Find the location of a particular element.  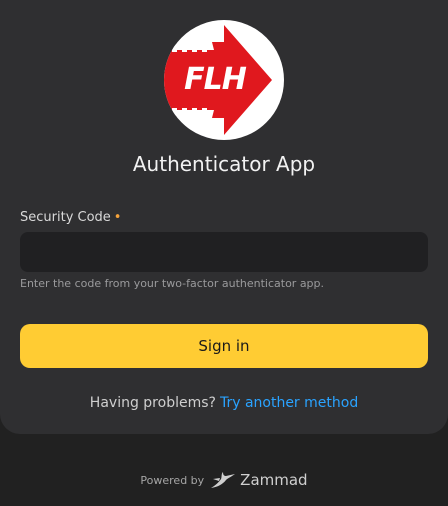

security-code-label: Security Code • is located at coordinates (70, 218).